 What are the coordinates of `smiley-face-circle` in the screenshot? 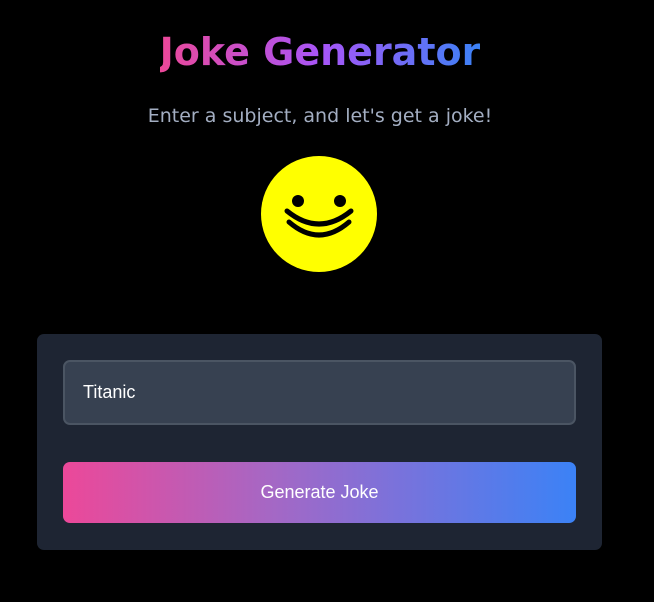 It's located at (319, 214).